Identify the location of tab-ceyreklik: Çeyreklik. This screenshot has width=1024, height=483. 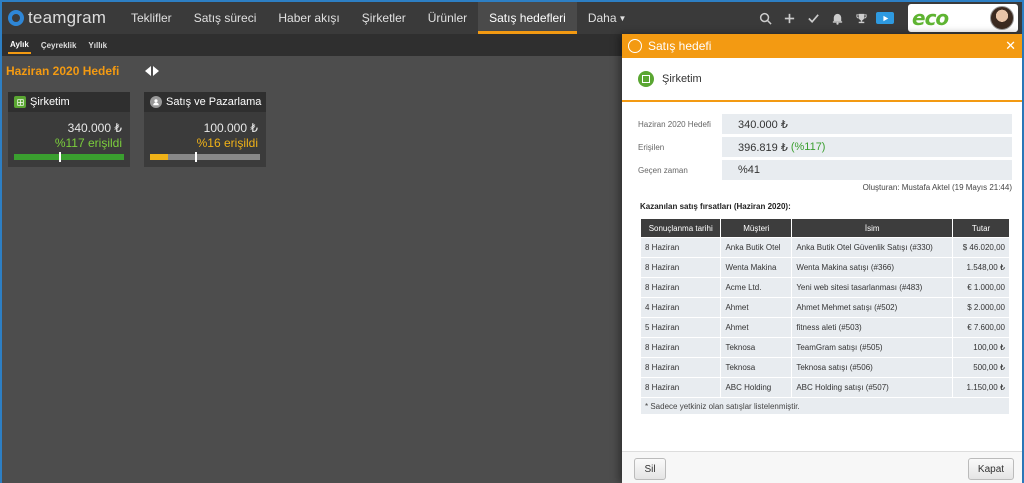
(59, 45).